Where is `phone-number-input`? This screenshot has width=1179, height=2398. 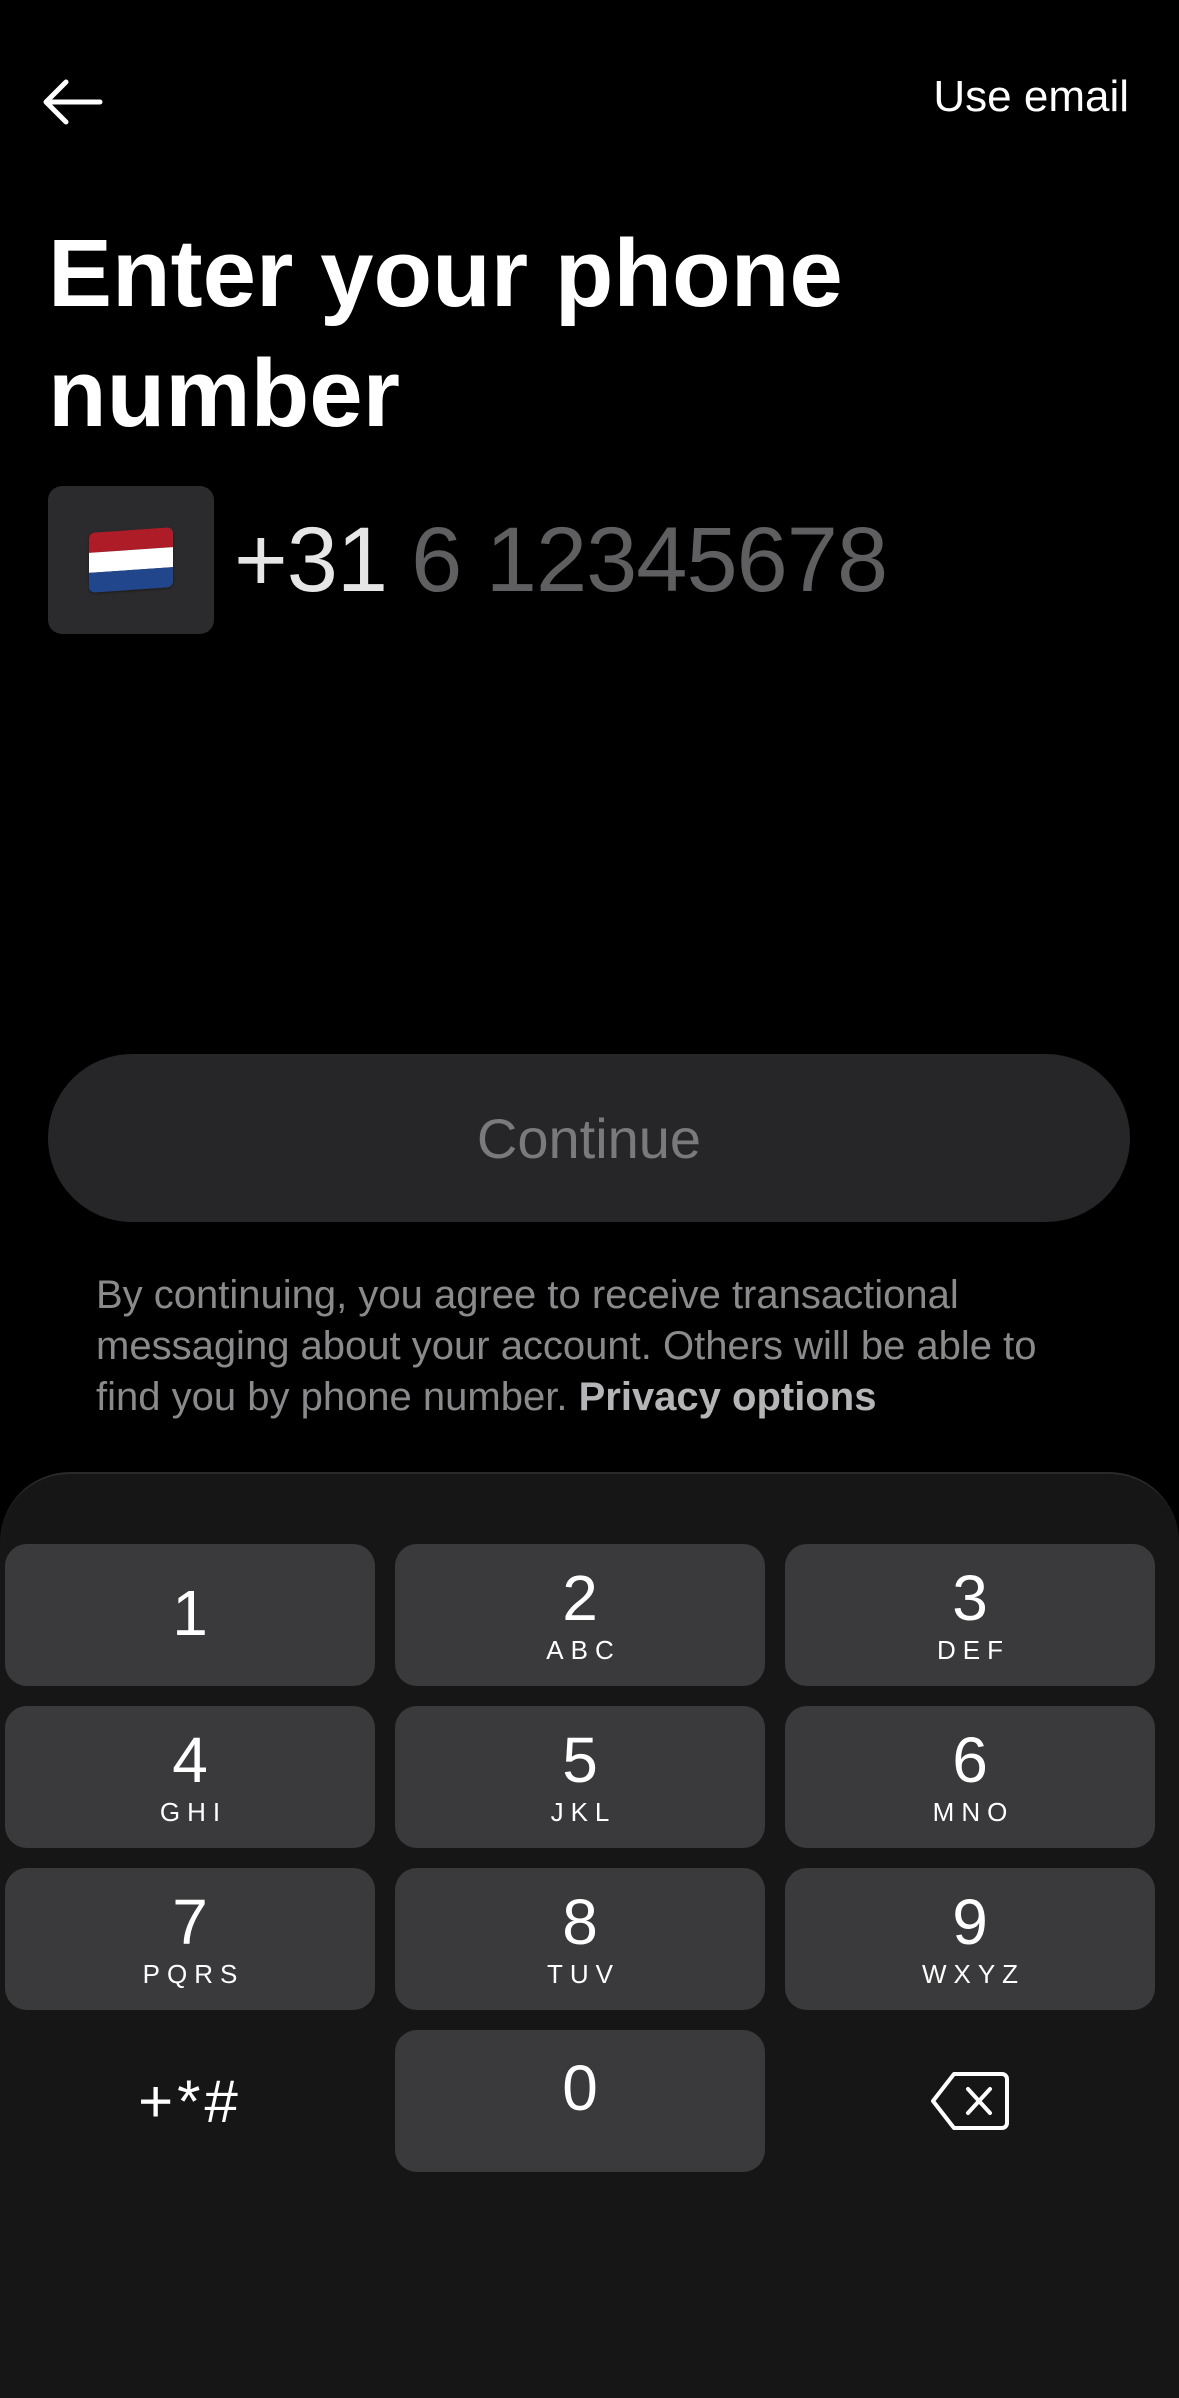 phone-number-input is located at coordinates (691, 560).